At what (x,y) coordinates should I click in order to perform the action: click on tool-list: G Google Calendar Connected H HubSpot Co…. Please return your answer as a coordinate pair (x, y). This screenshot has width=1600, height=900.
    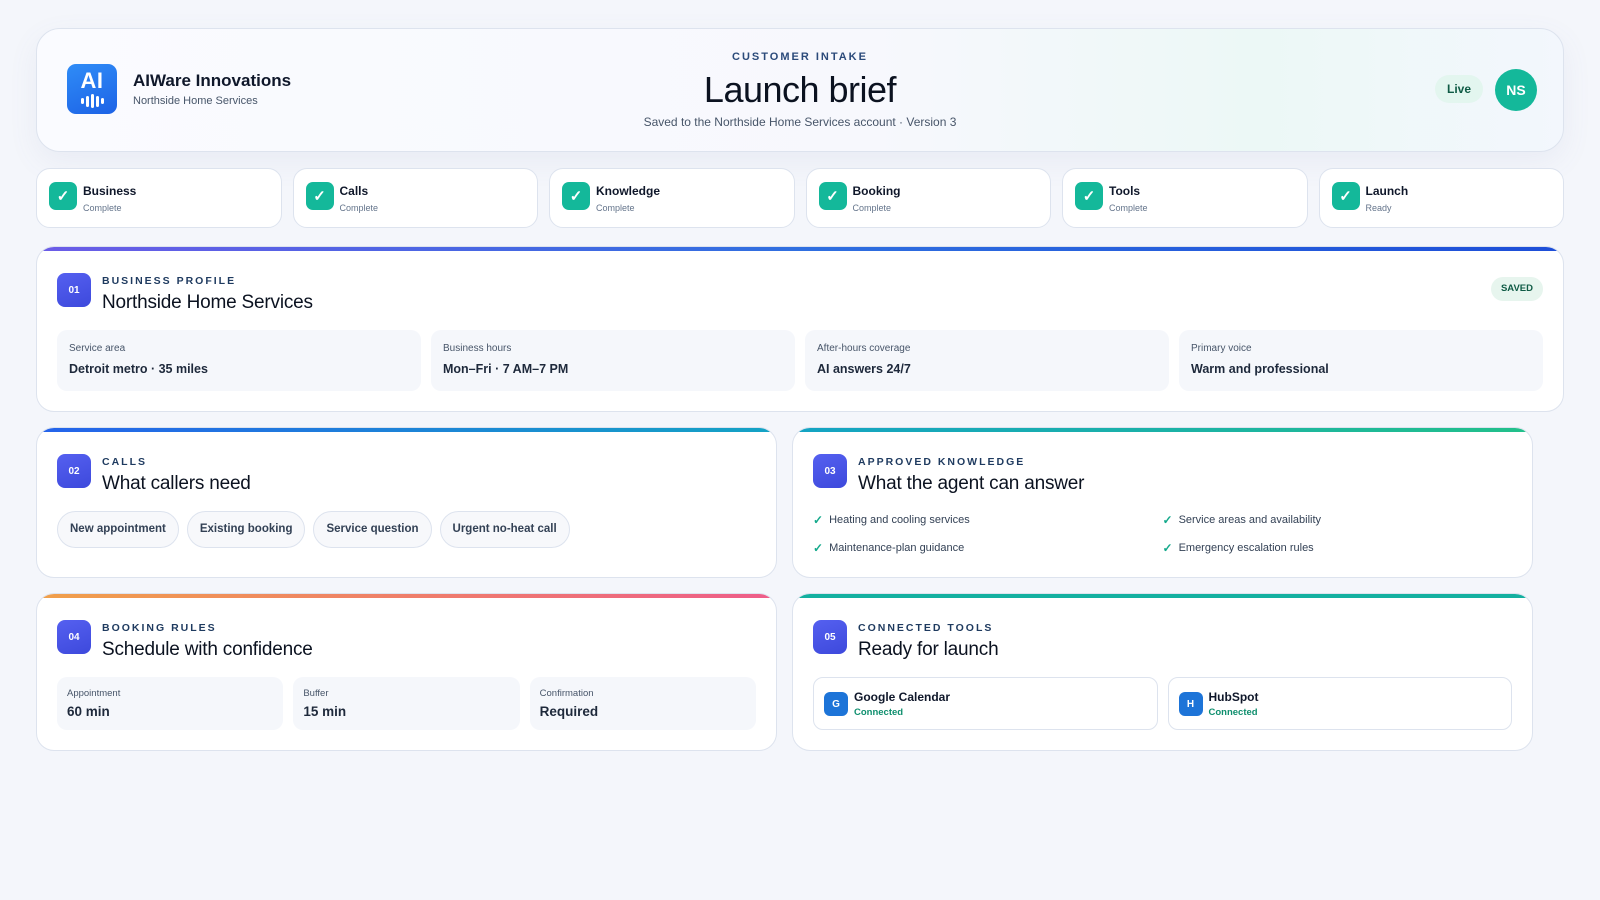
    Looking at the image, I should click on (1162, 703).